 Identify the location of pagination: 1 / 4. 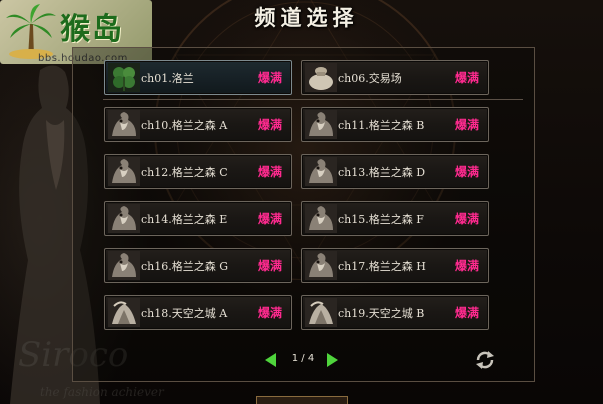
(304, 360).